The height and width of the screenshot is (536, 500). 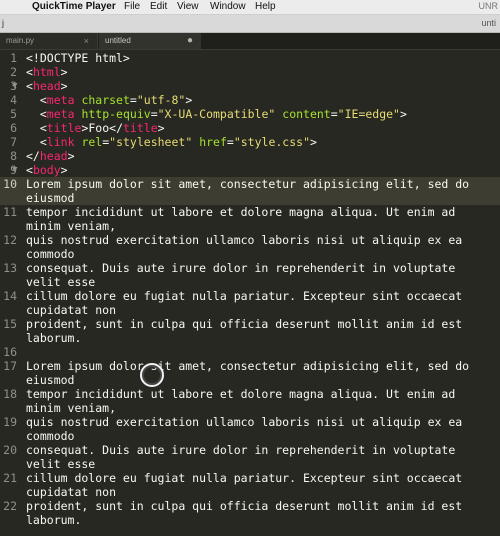 What do you see at coordinates (13, 58) in the screenshot?
I see `line-number: 1` at bounding box center [13, 58].